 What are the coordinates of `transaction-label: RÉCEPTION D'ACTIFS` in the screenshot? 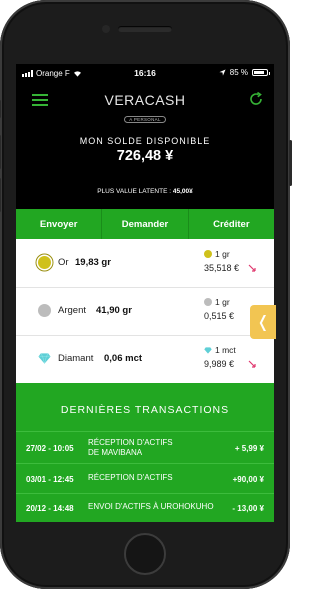 It's located at (130, 478).